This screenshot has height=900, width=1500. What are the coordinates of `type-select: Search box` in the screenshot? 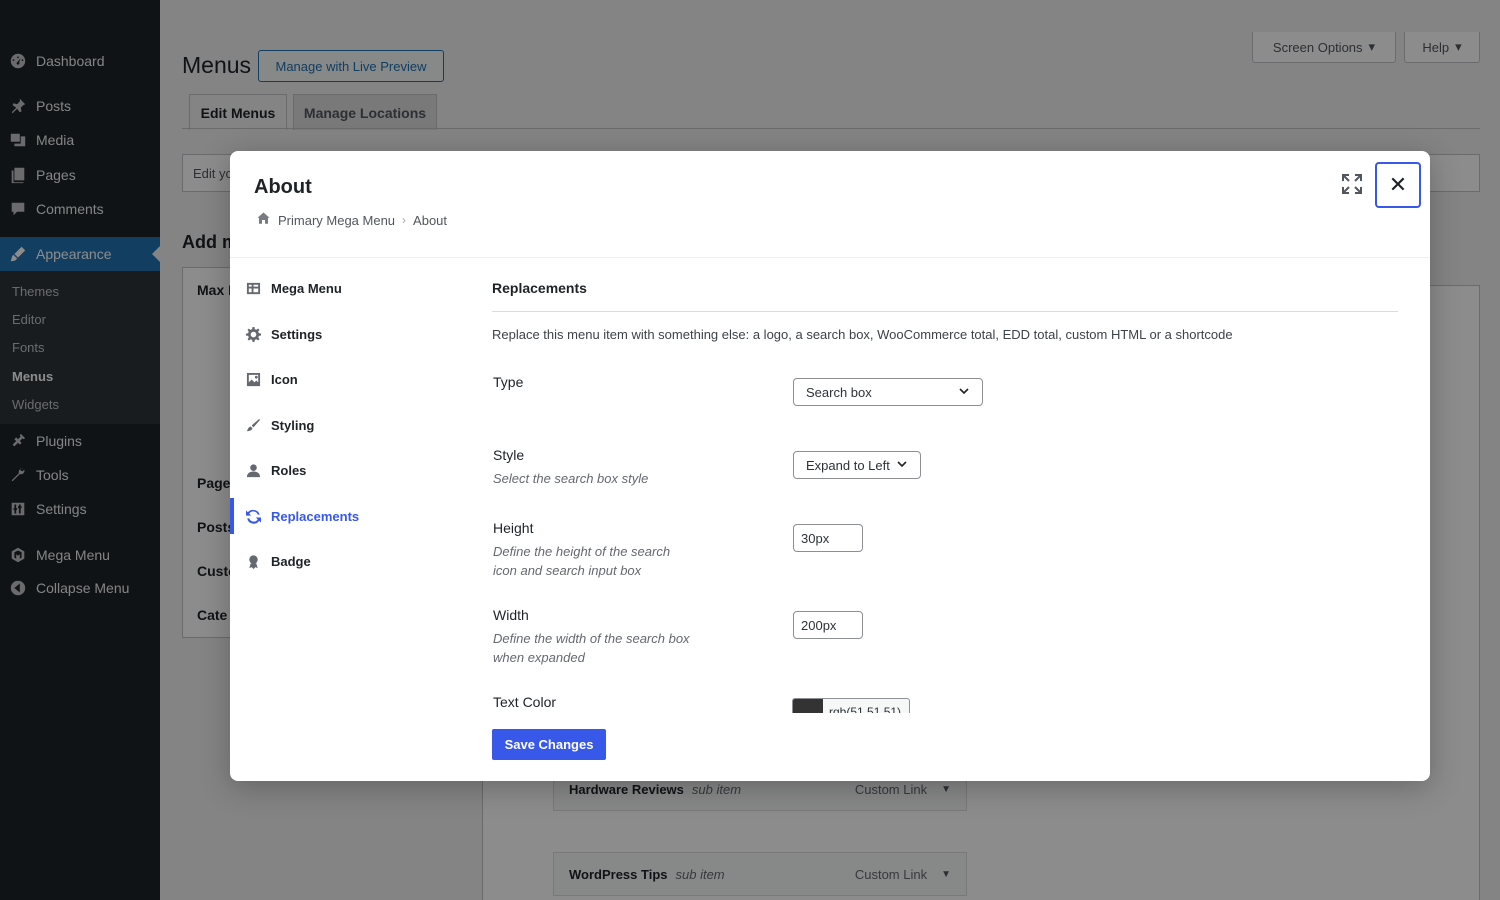 It's located at (888, 392).